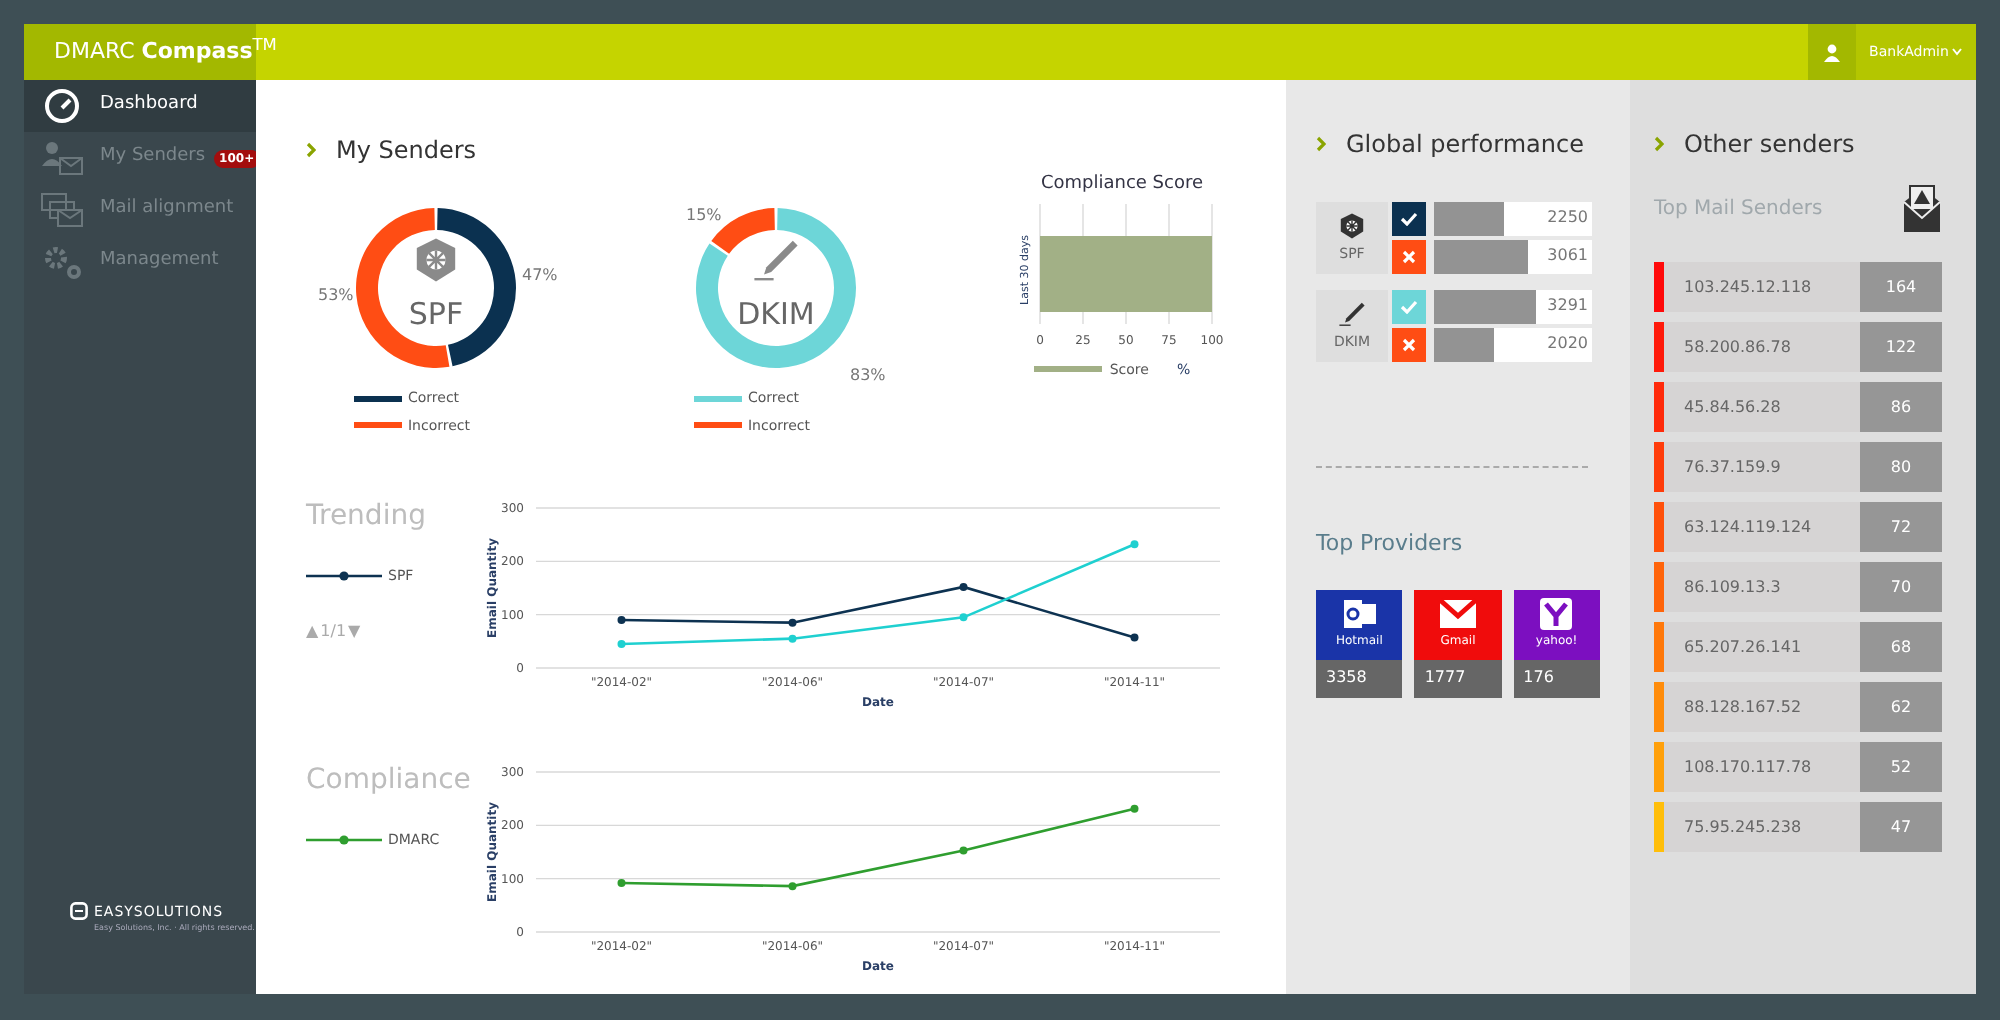  What do you see at coordinates (1738, 209) in the screenshot?
I see `list-heading: Top Mail Senders` at bounding box center [1738, 209].